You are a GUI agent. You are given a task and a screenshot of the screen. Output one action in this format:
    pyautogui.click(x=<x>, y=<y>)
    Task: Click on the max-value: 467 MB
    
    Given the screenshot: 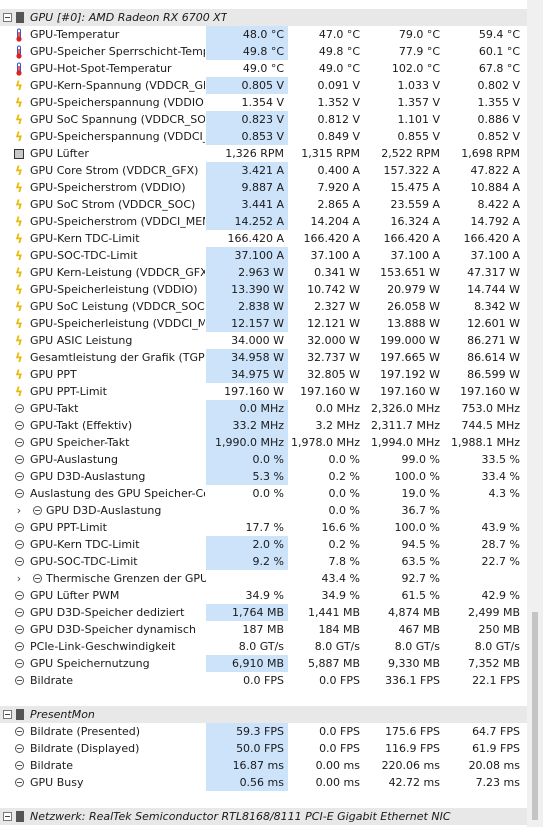 What is the action you would take?
    pyautogui.click(x=419, y=629)
    